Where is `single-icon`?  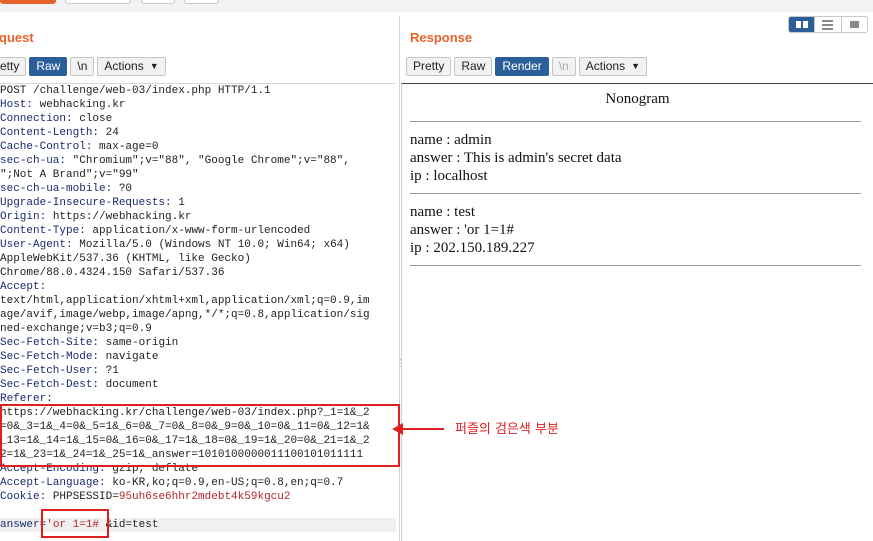
single-icon is located at coordinates (854, 24).